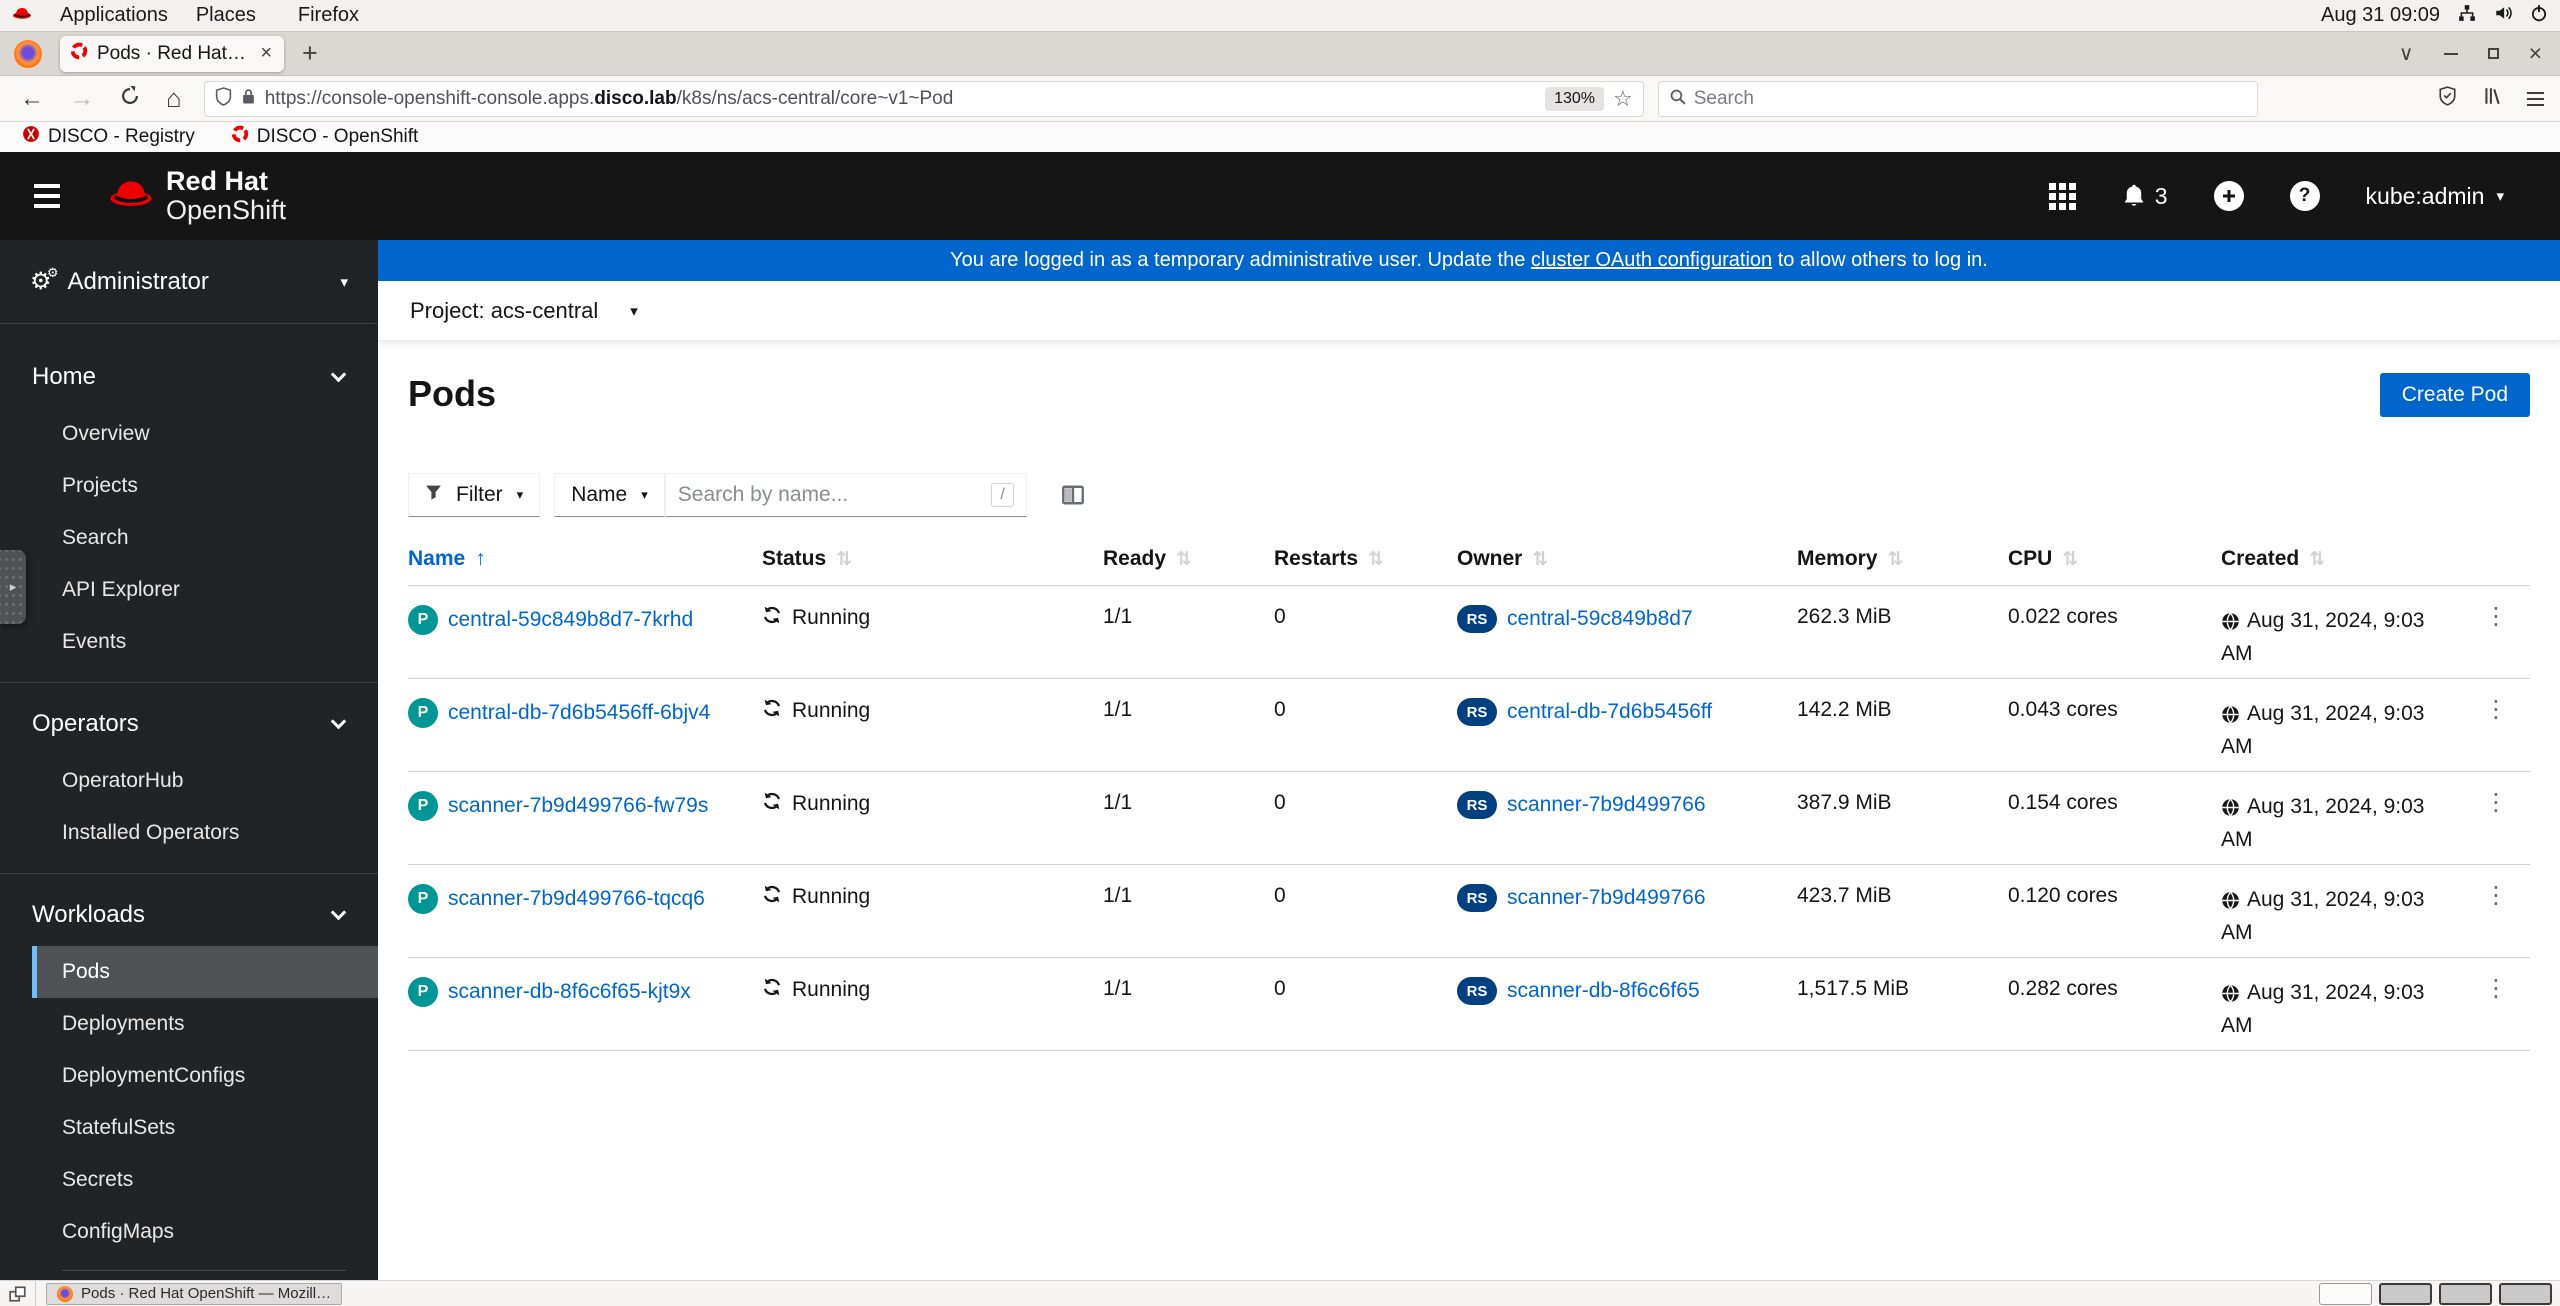 The image size is (2560, 1306). What do you see at coordinates (2447, 98) in the screenshot?
I see `protections-shield-icon` at bounding box center [2447, 98].